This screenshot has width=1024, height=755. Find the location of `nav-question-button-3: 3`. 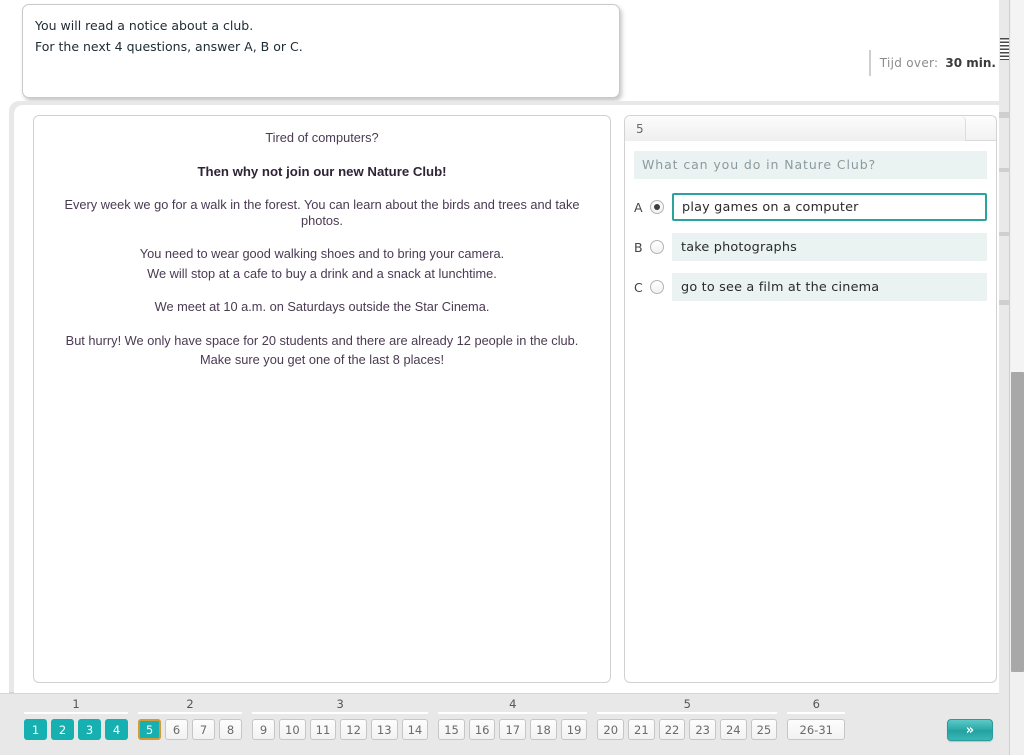

nav-question-button-3: 3 is located at coordinates (89, 729).